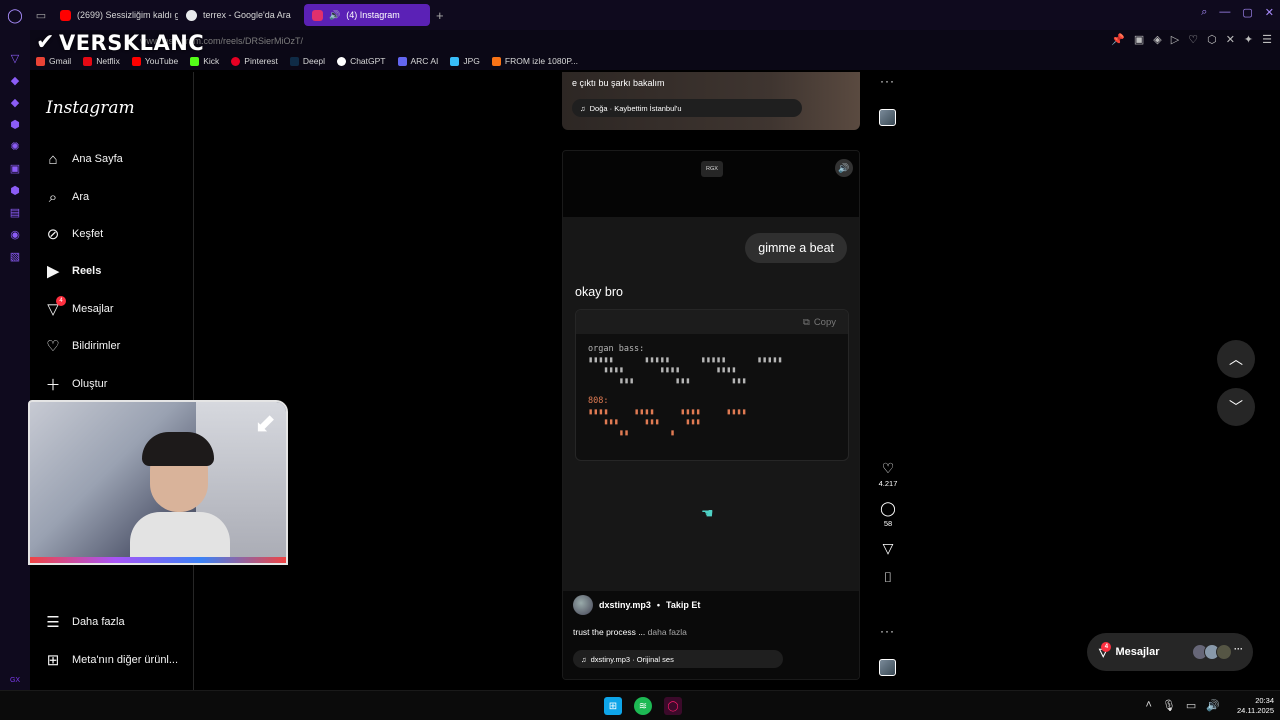  I want to click on nav-label: Daha fazla, so click(98, 622).